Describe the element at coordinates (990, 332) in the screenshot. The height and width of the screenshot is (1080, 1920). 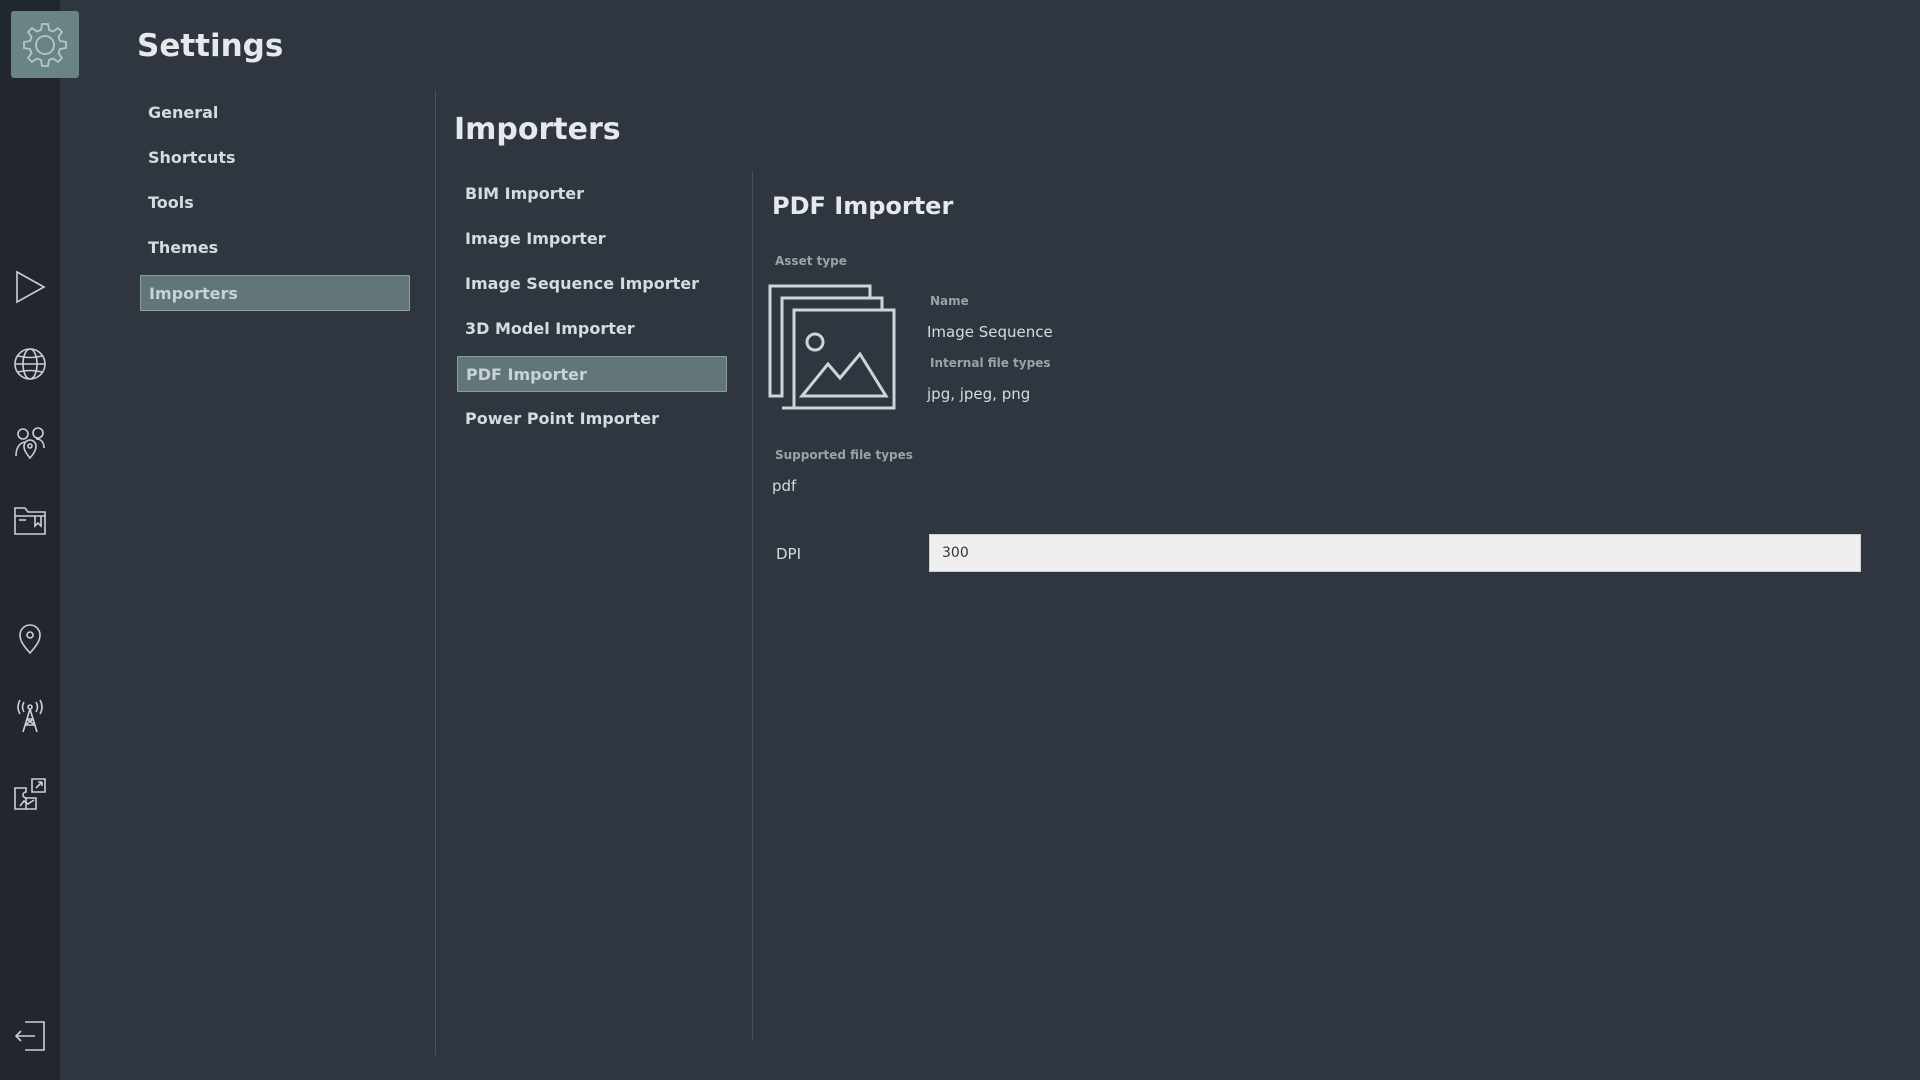
I see `name-value: Image Sequence` at that location.